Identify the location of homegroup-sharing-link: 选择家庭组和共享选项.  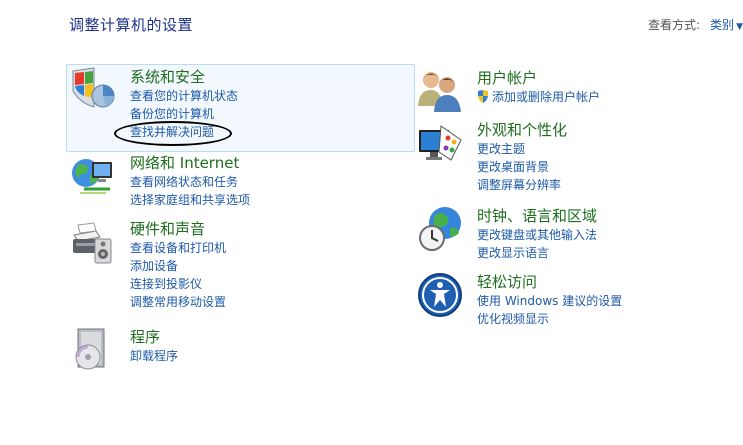
(190, 200).